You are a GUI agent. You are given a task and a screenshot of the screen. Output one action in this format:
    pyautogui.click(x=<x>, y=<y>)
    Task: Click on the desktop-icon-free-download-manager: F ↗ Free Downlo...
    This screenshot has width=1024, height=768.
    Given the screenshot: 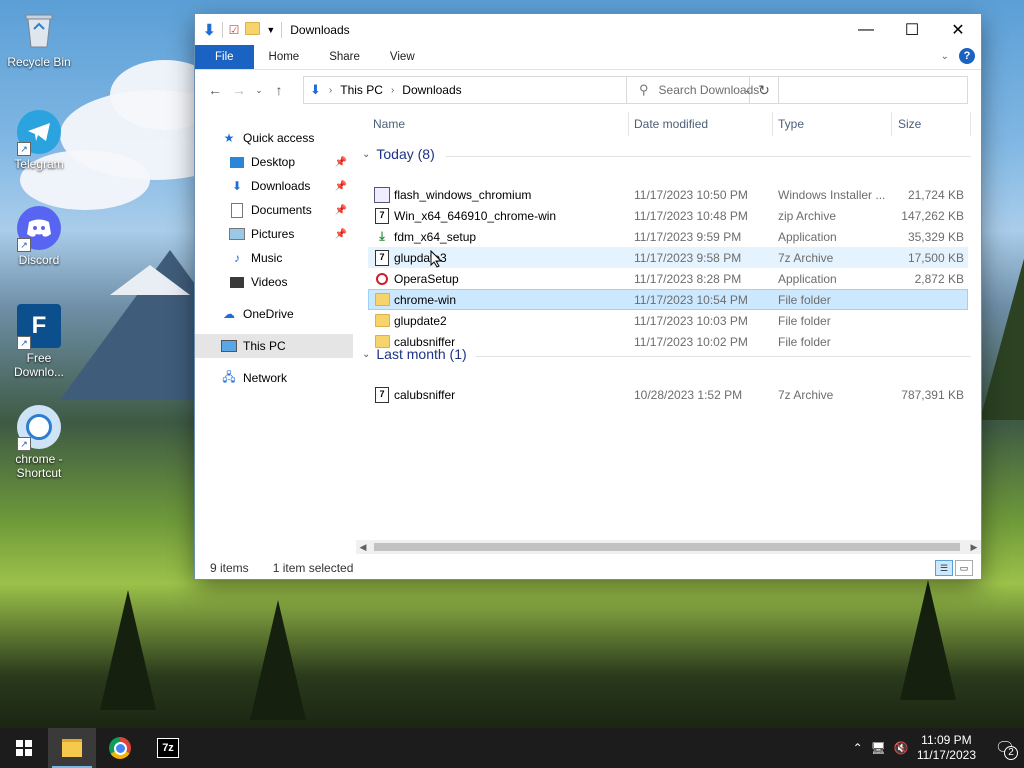 What is the action you would take?
    pyautogui.click(x=39, y=341)
    